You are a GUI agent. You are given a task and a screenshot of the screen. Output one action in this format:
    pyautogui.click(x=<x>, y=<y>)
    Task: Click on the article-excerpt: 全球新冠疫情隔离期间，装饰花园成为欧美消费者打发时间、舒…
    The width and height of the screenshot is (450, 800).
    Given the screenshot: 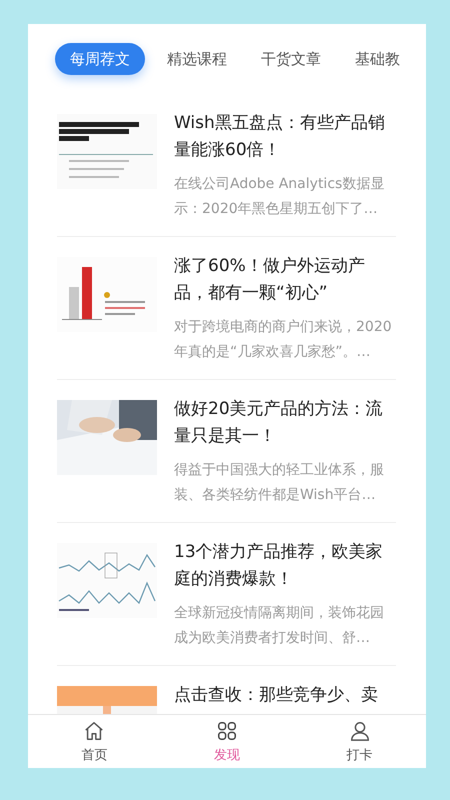 What is the action you would take?
    pyautogui.click(x=279, y=626)
    